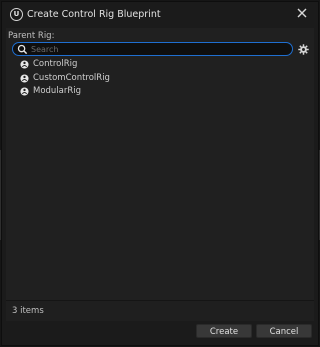 The image size is (320, 347). What do you see at coordinates (31, 36) in the screenshot?
I see `parent-rig-label: Parent Rig:` at bounding box center [31, 36].